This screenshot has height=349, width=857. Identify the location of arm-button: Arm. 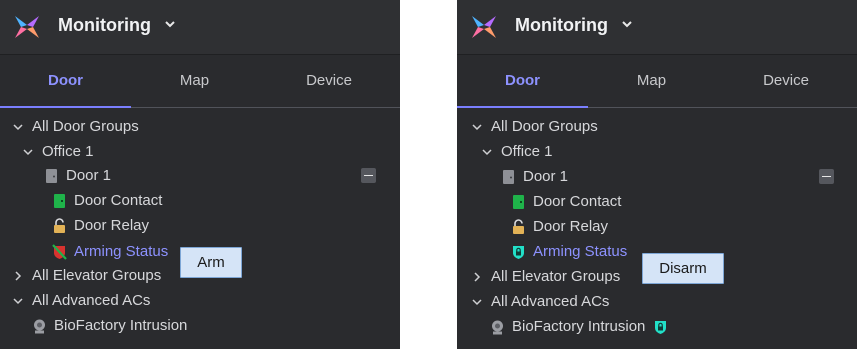
(211, 262).